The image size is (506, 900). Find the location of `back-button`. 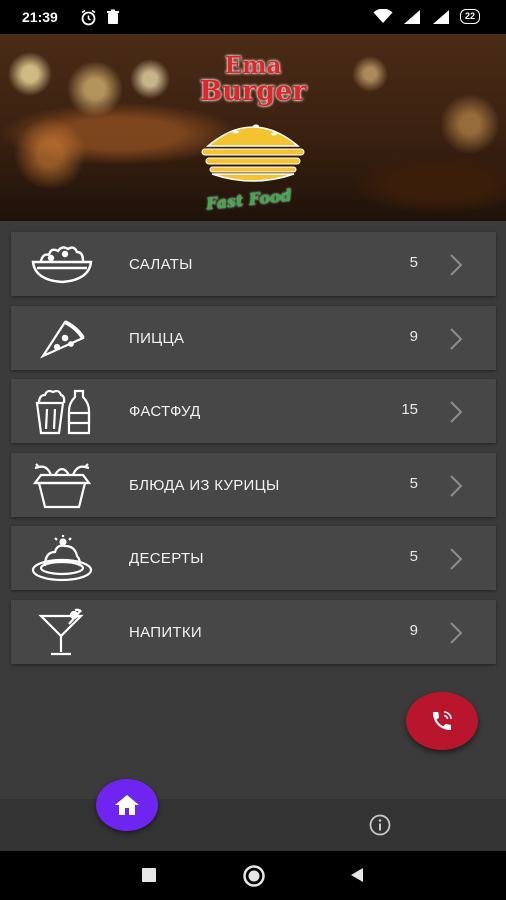

back-button is located at coordinates (357, 877).